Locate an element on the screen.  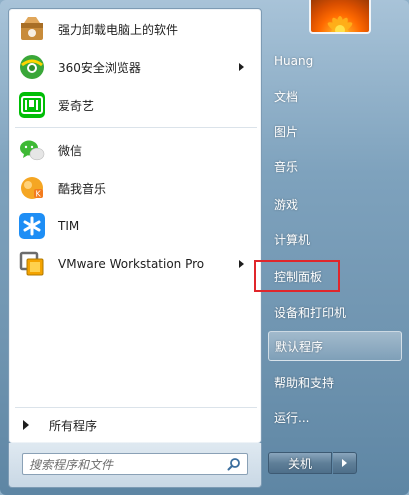
program-label: TIM is located at coordinates (69, 226).